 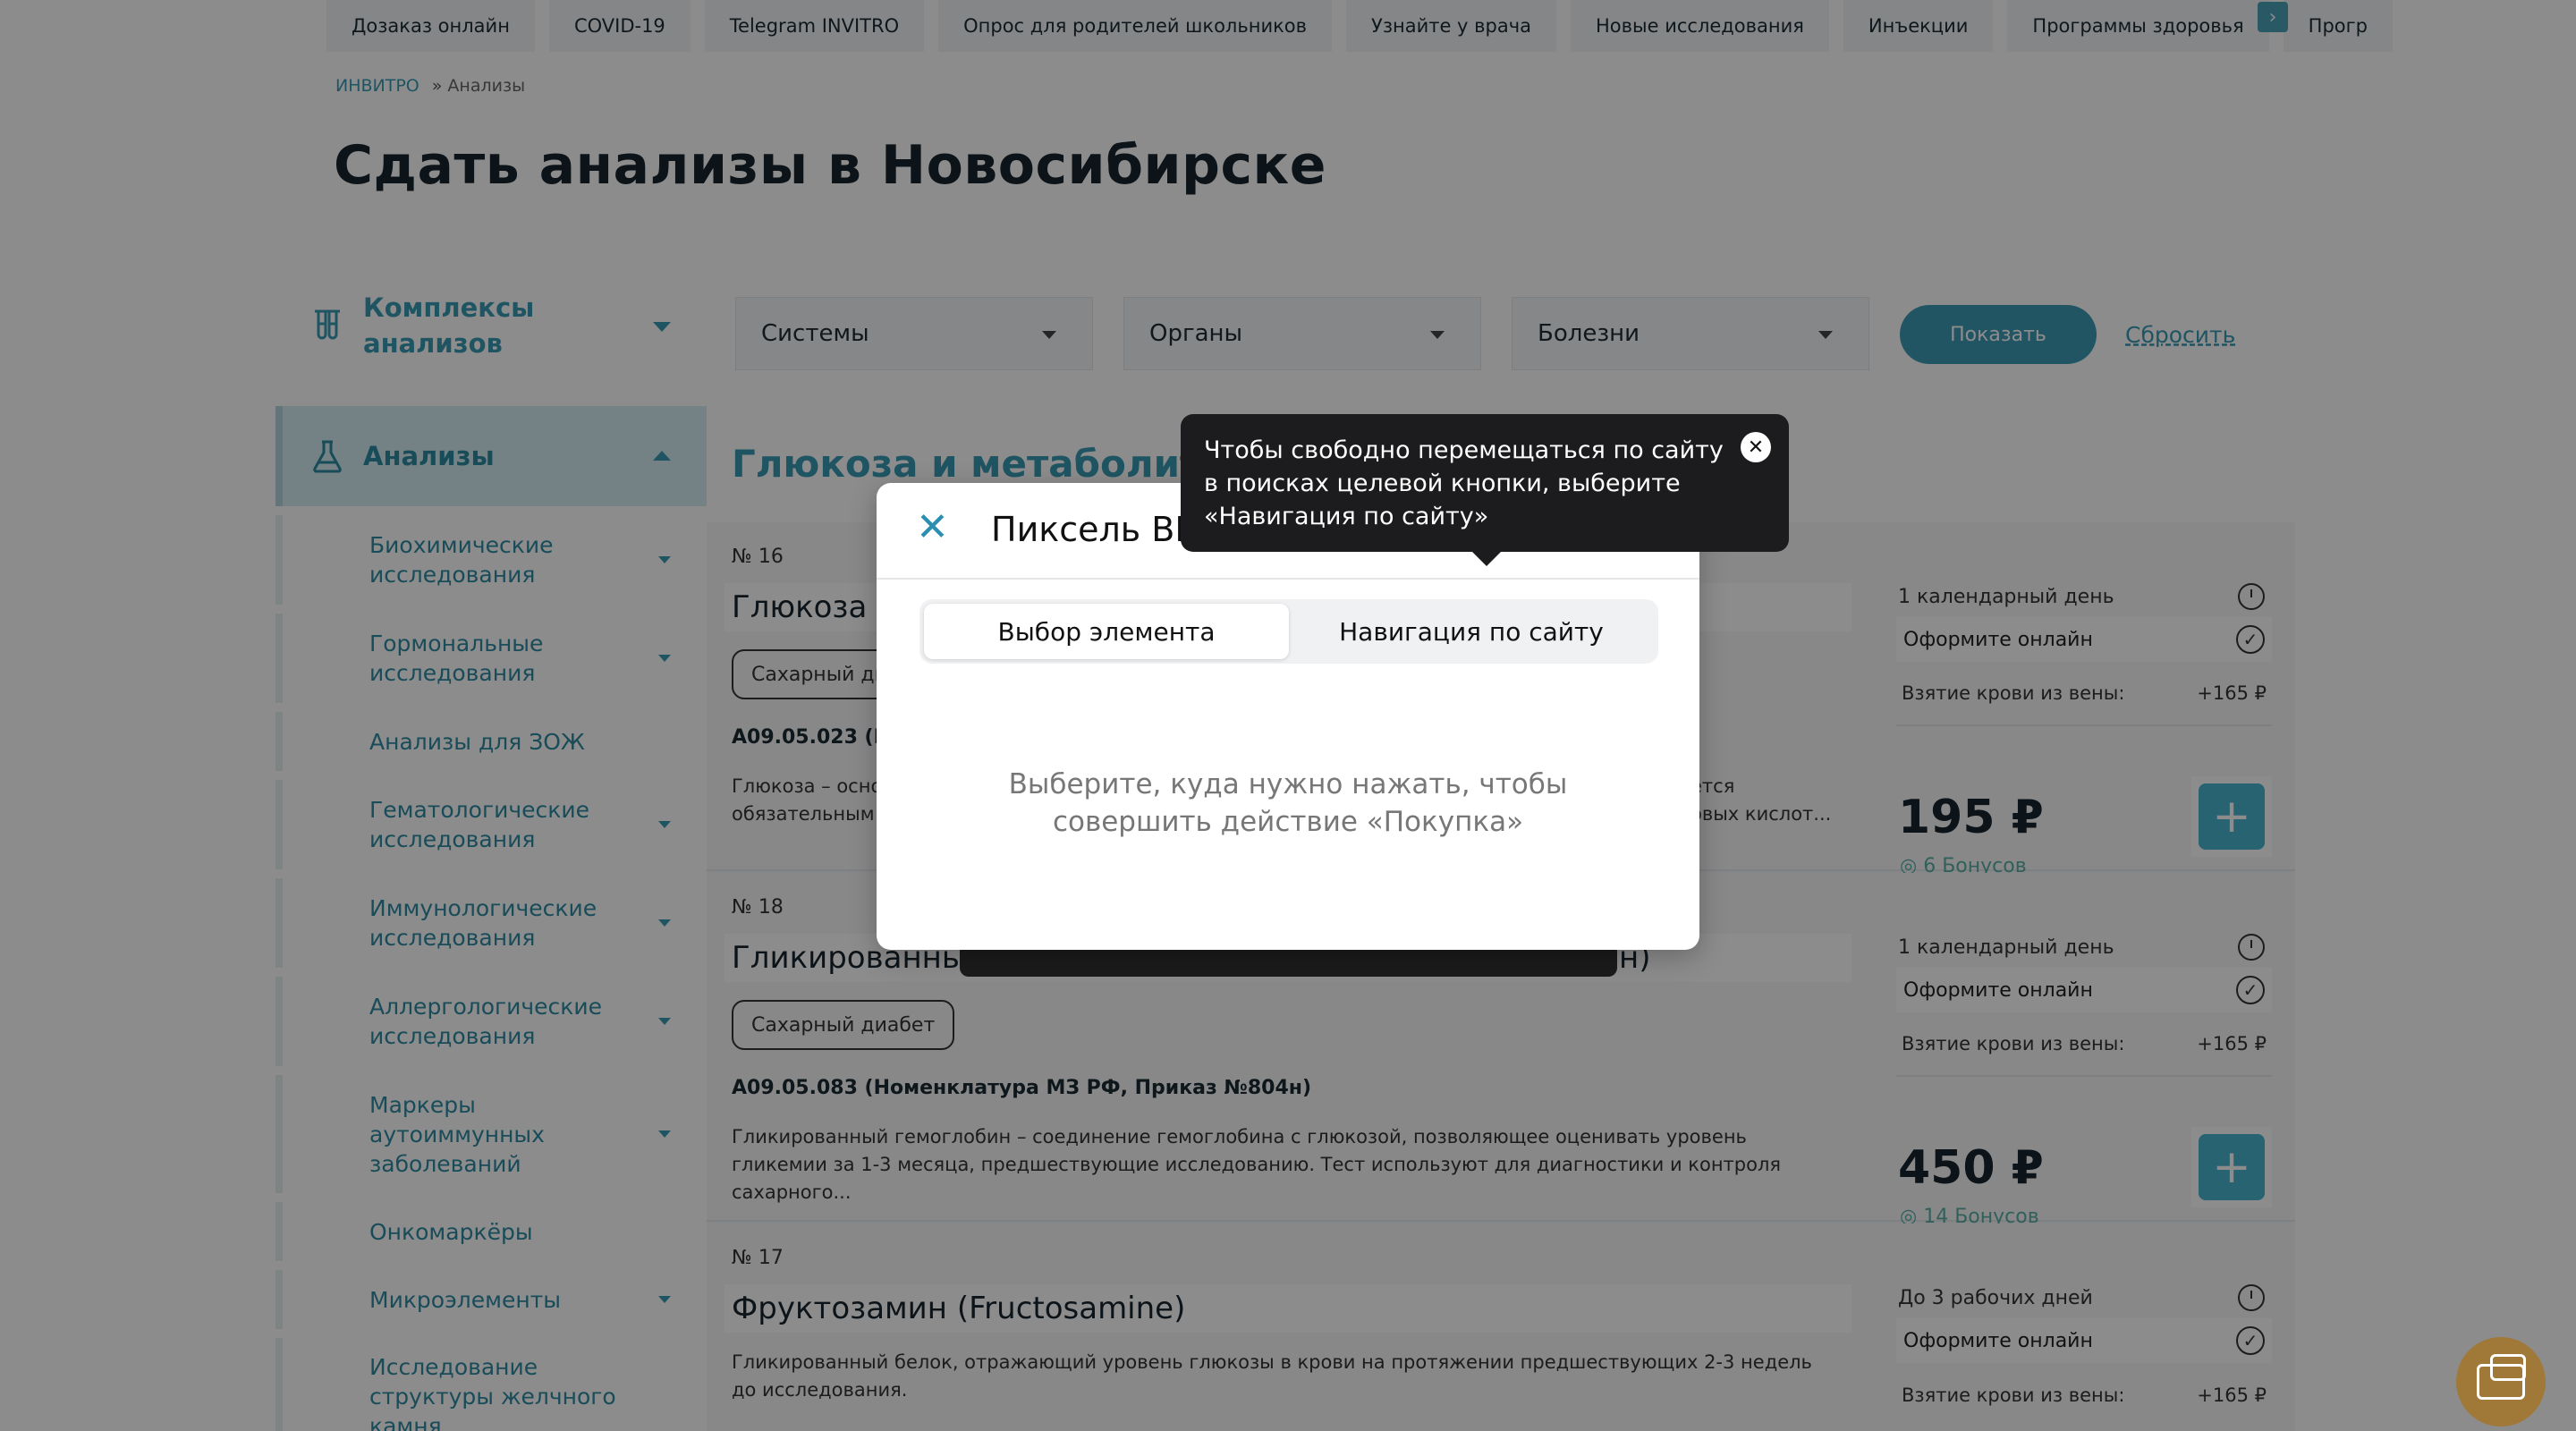 What do you see at coordinates (1288, 784) in the screenshot?
I see `modal-hint-line: Выберите, куда нужно нажать, чтобы` at bounding box center [1288, 784].